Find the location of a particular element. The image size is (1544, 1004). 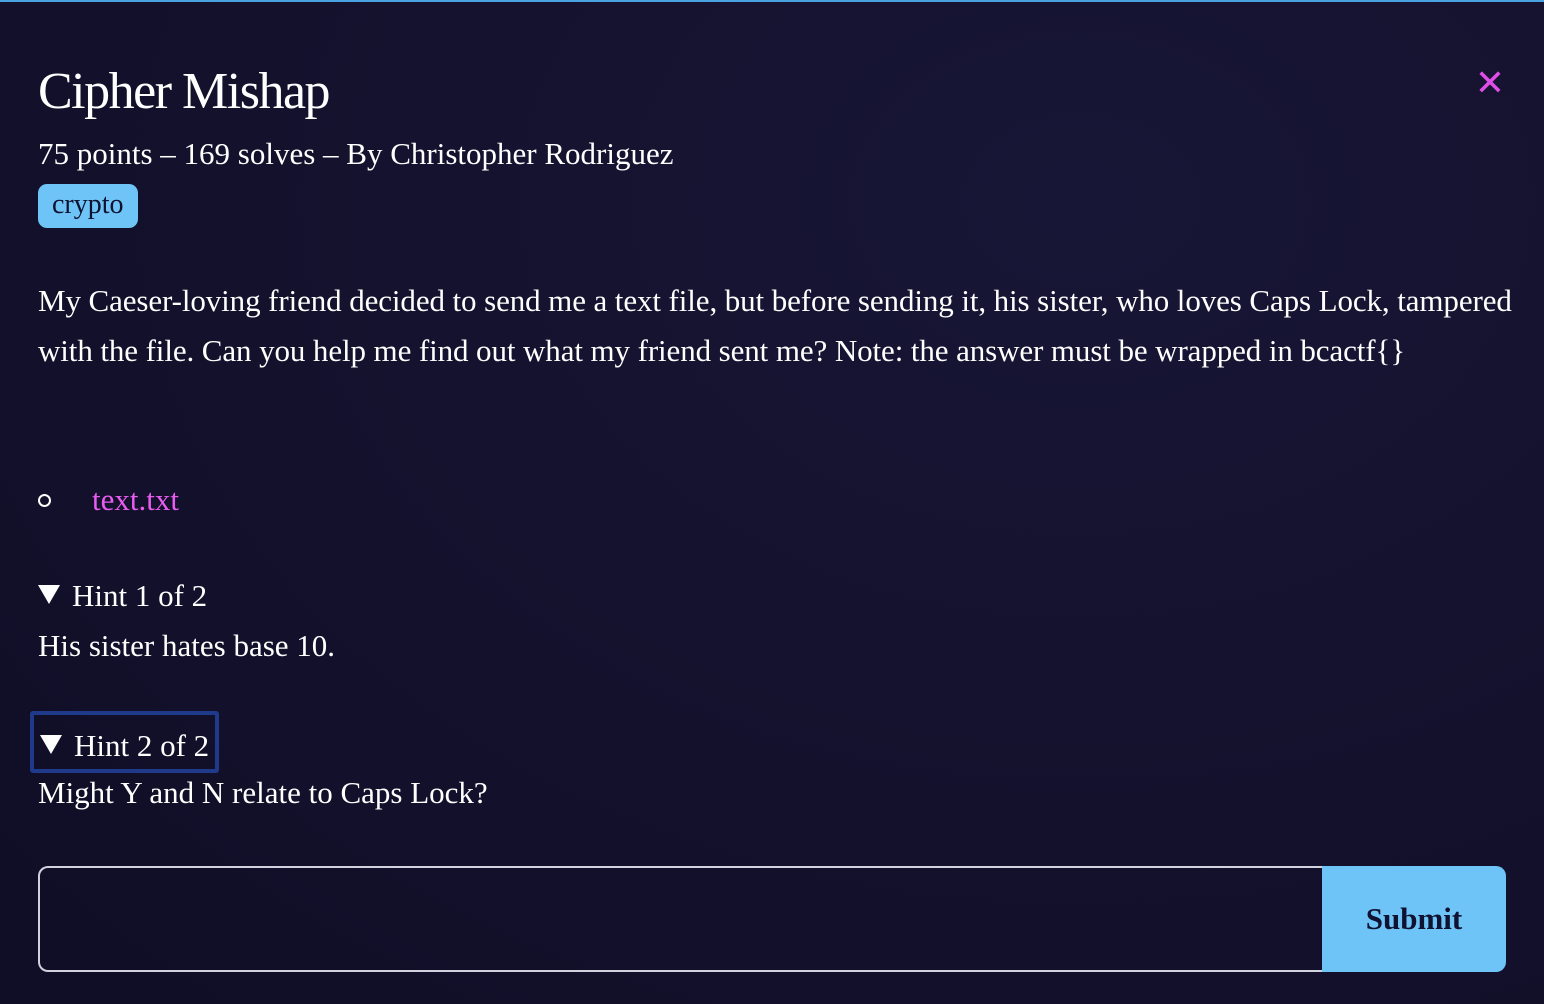

challenge-title: Cipher Mishap is located at coordinates (184, 91).